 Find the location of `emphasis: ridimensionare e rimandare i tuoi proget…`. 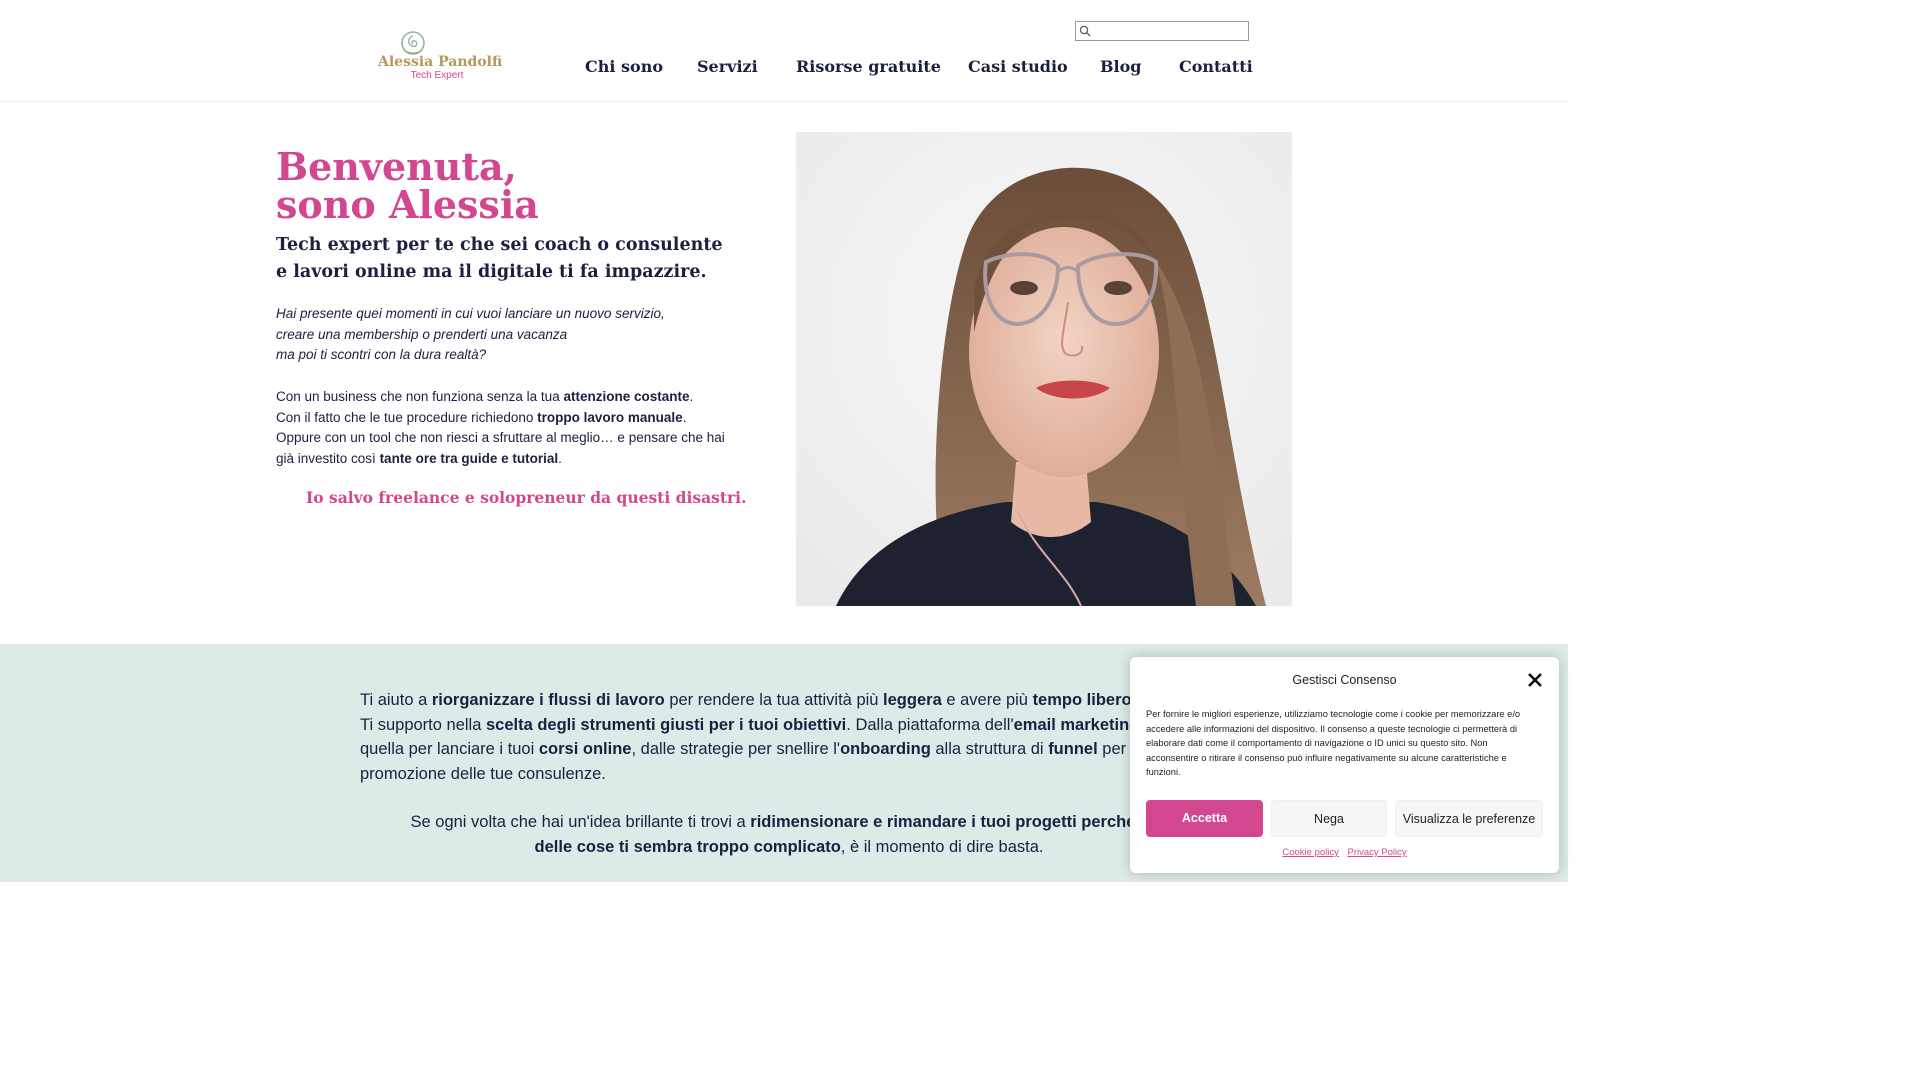

emphasis: ridimensionare e rimandare i tuoi proget… is located at coordinates (959, 822).